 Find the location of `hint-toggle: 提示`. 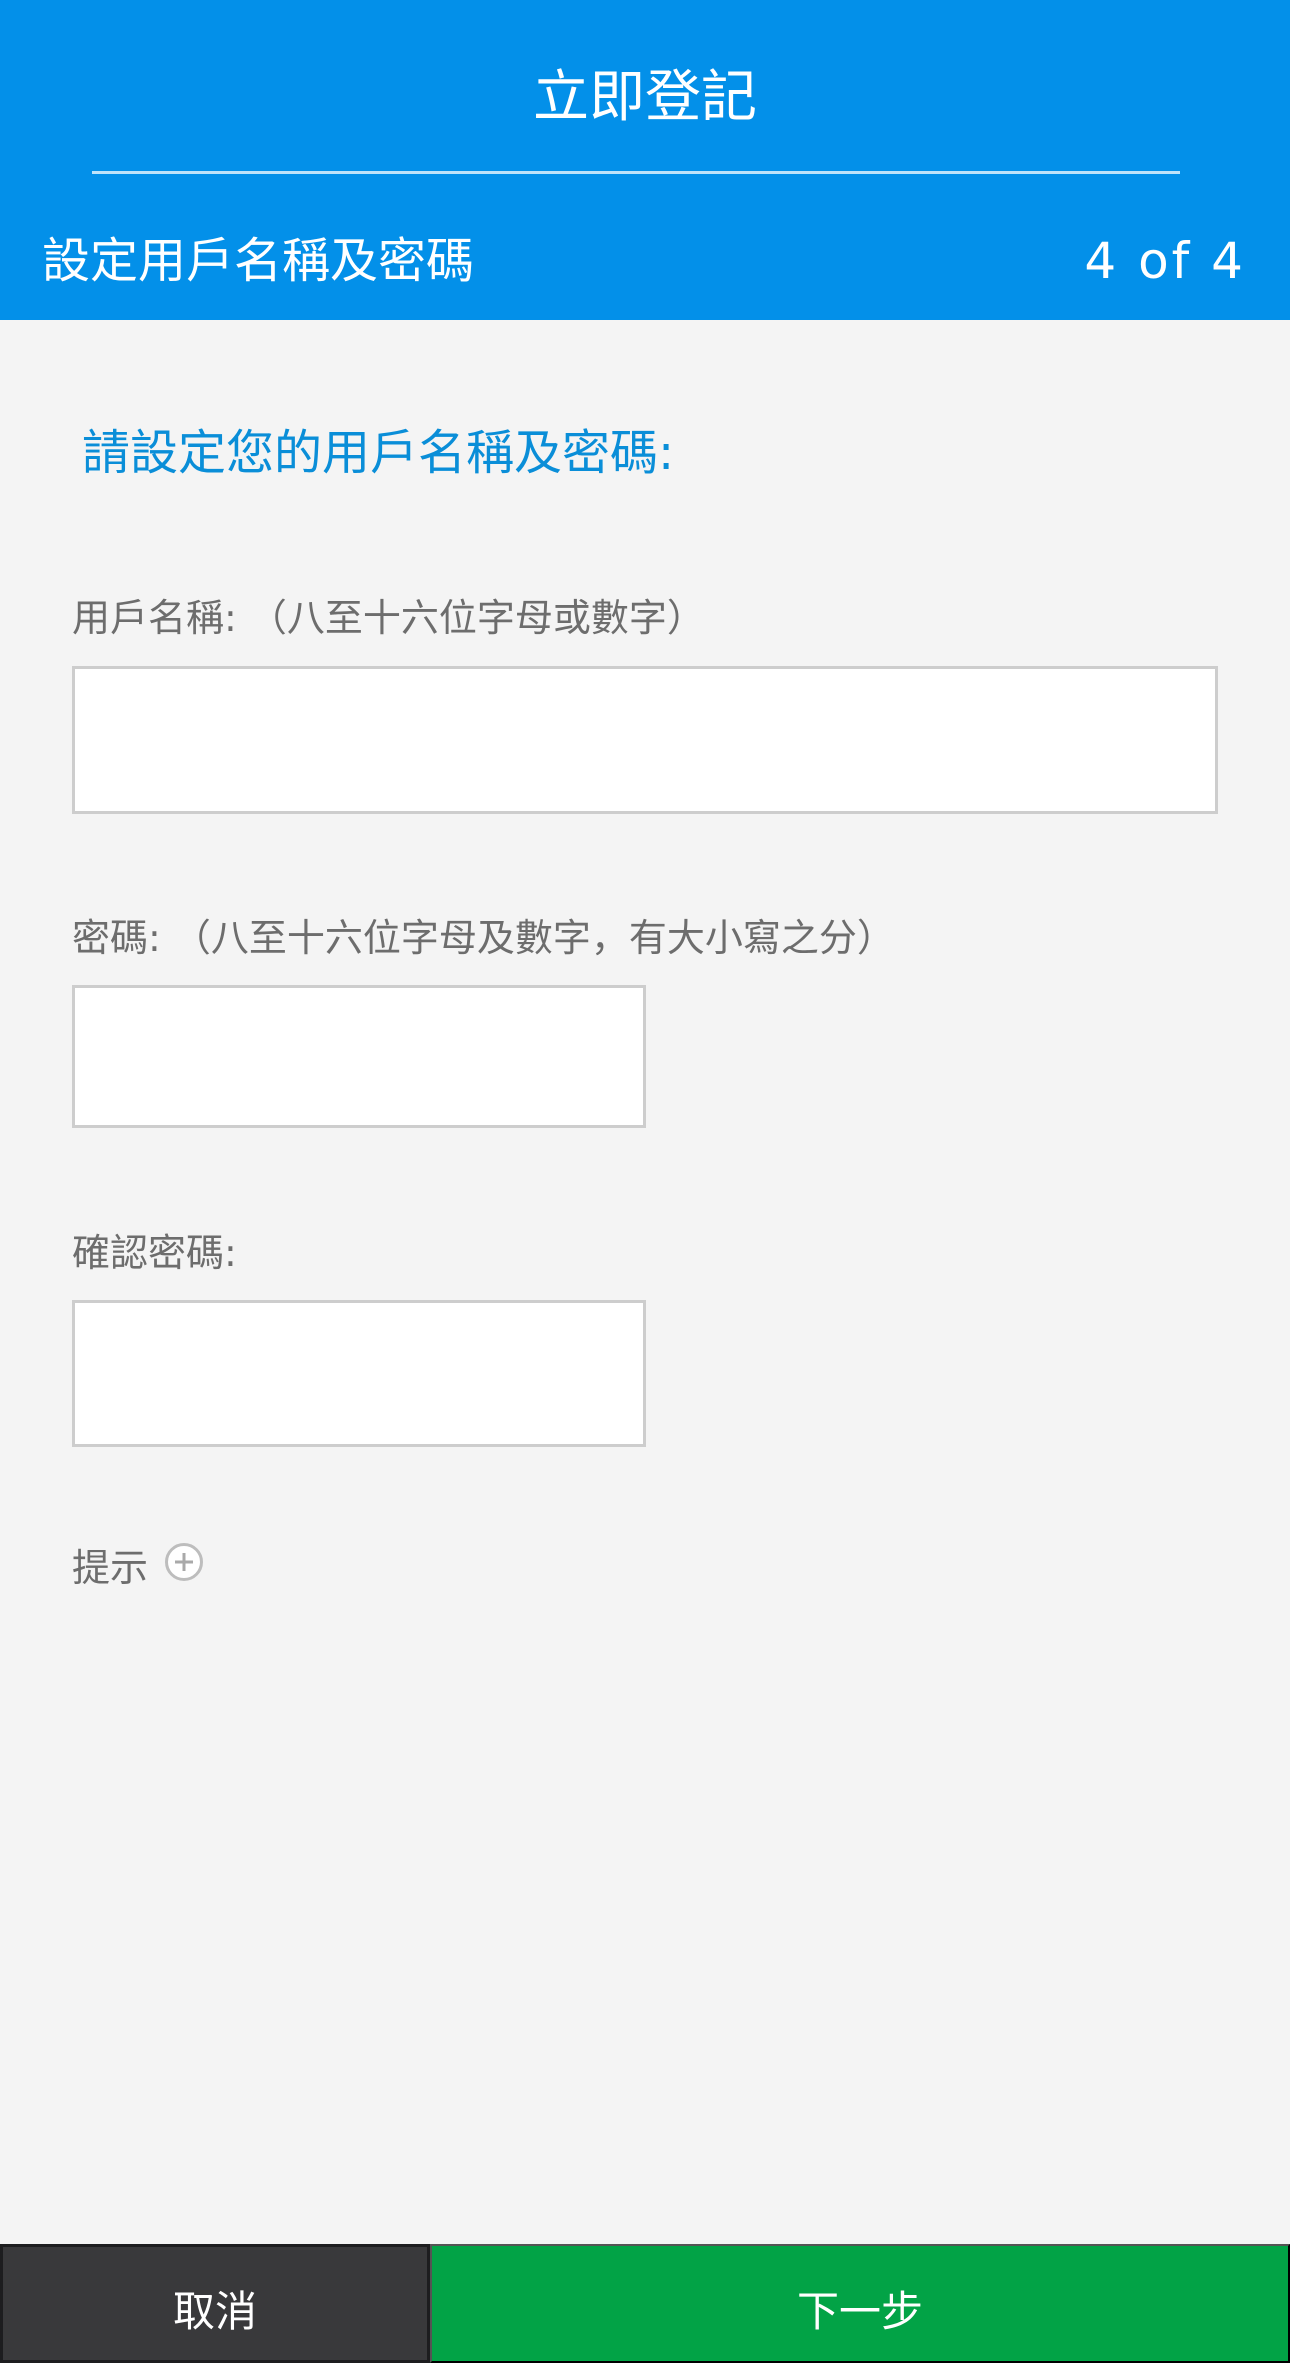

hint-toggle: 提示 is located at coordinates (138, 1568).